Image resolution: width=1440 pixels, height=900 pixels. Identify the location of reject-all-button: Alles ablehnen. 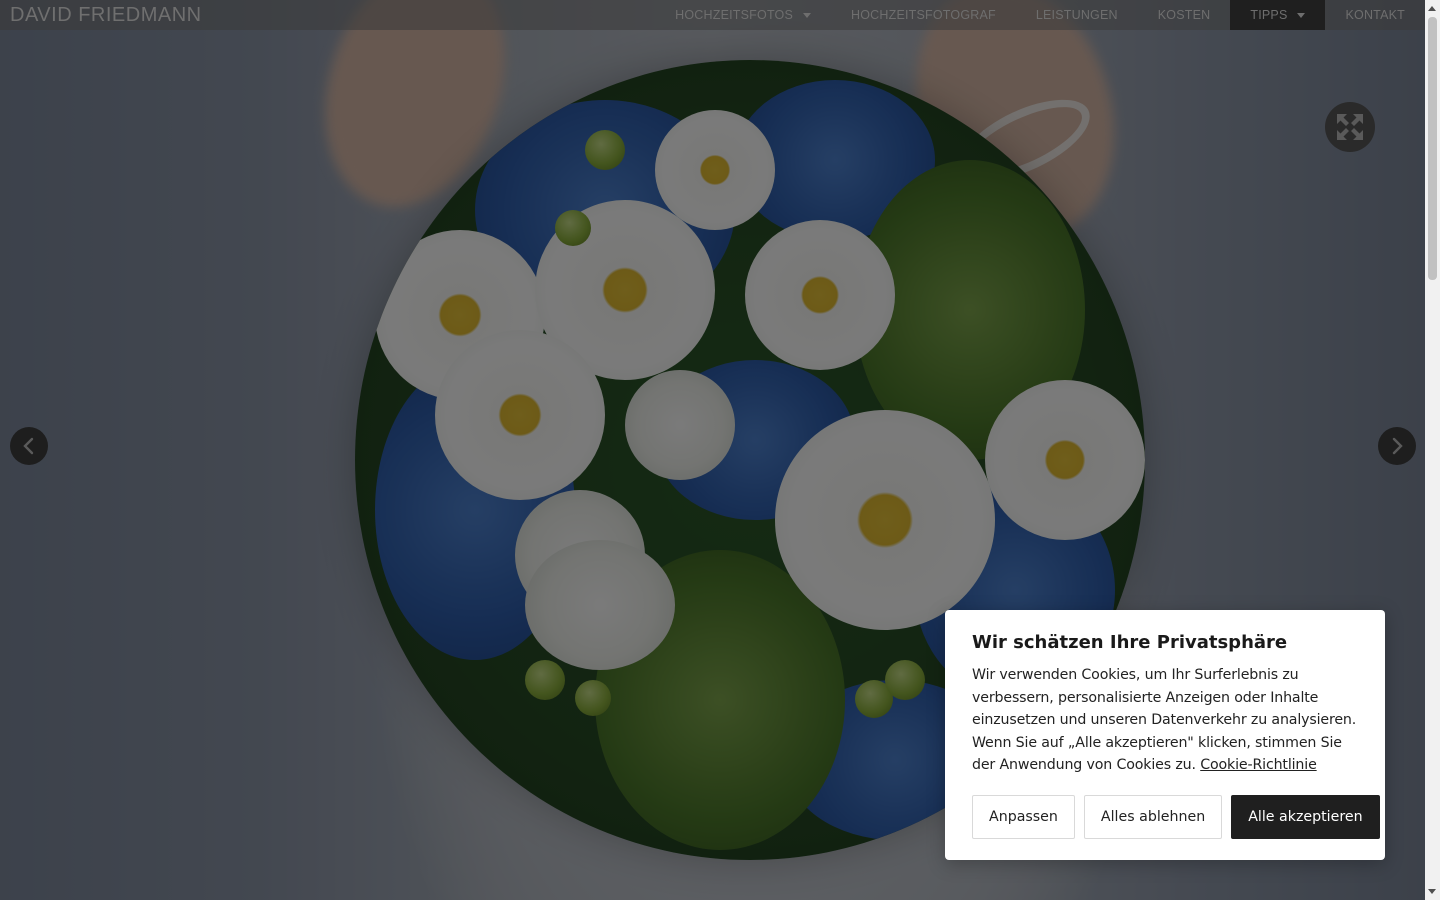
(1153, 817).